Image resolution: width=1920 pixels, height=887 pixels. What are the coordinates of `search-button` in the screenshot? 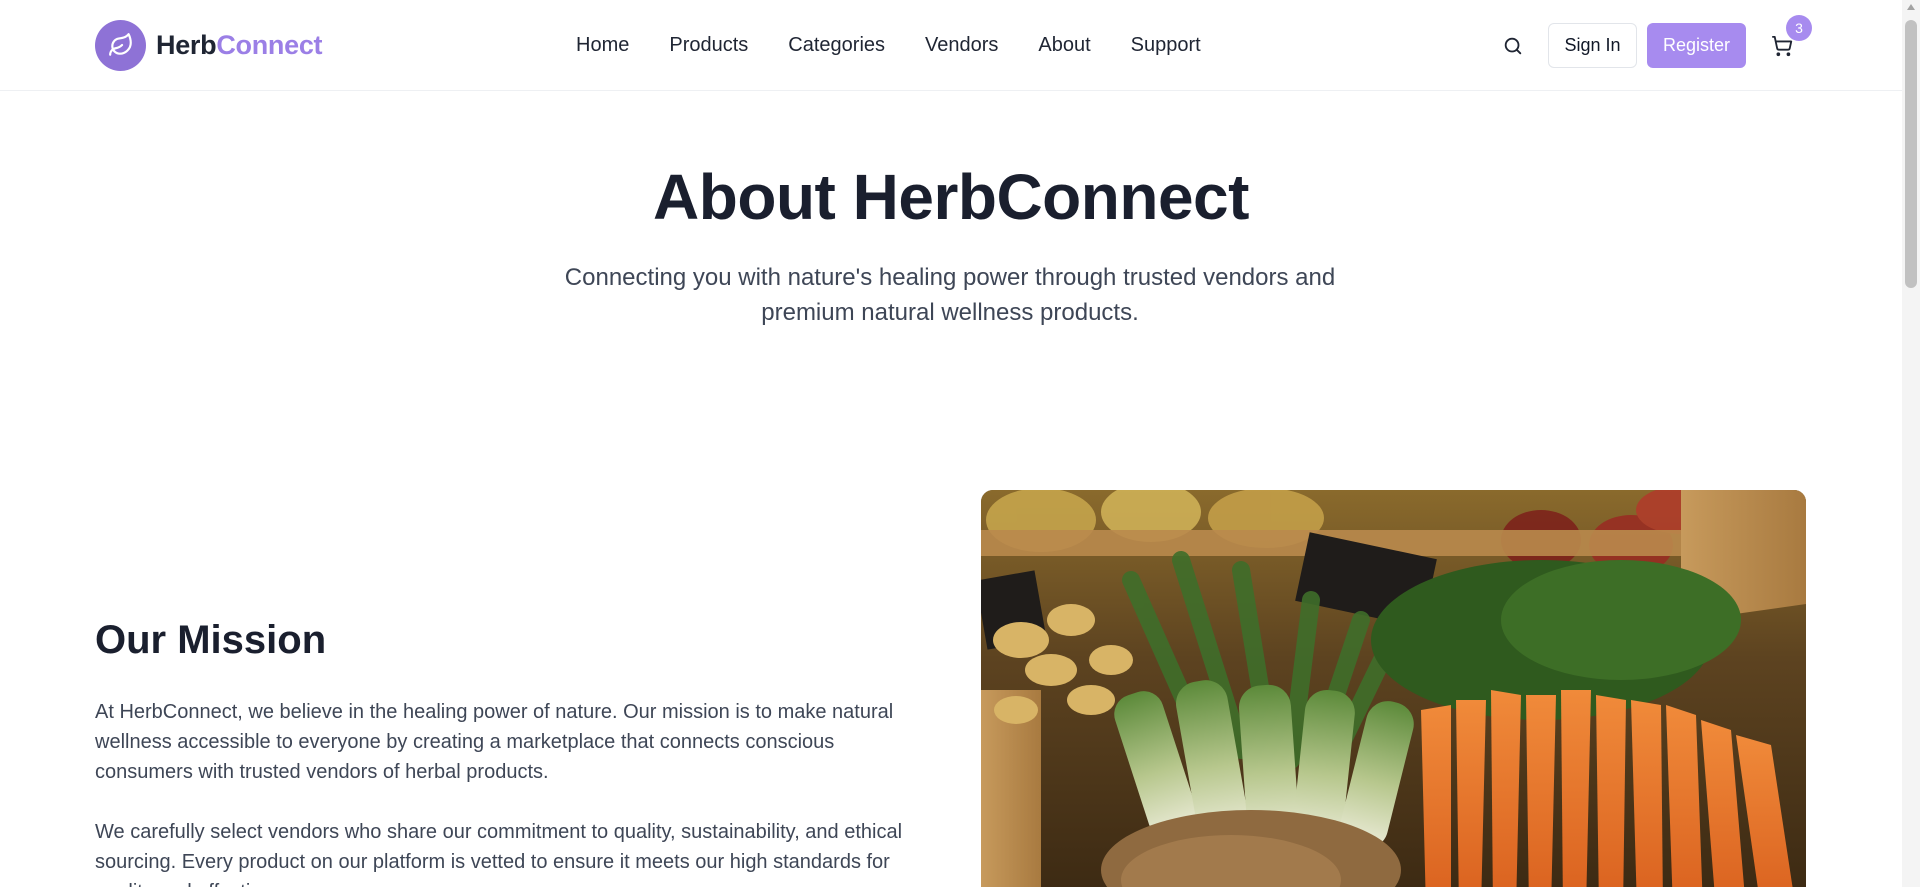 It's located at (1513, 46).